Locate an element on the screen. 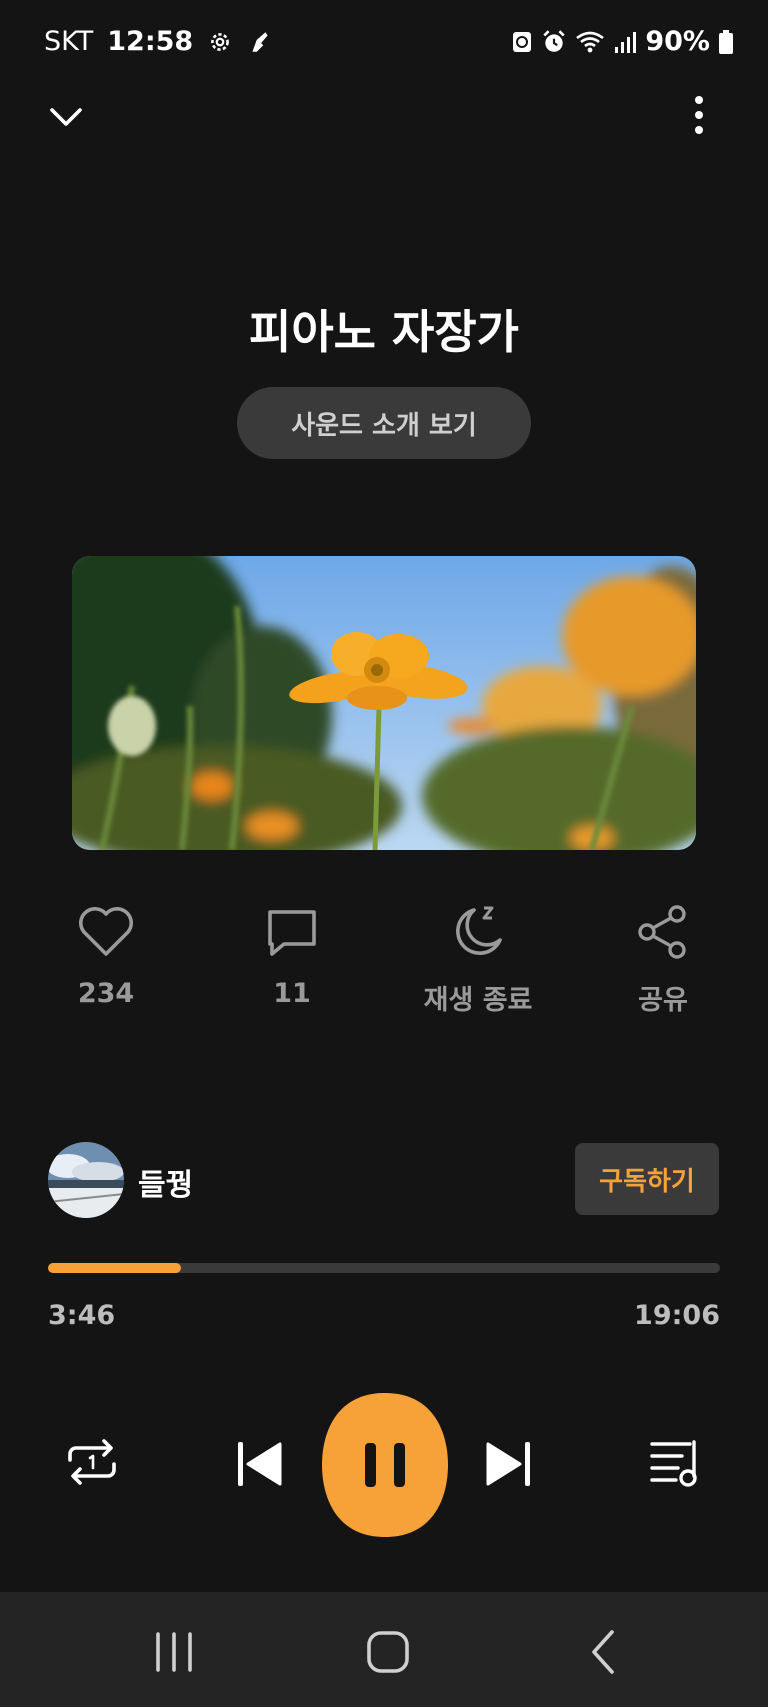  system-nav-bar is located at coordinates (384, 1649).